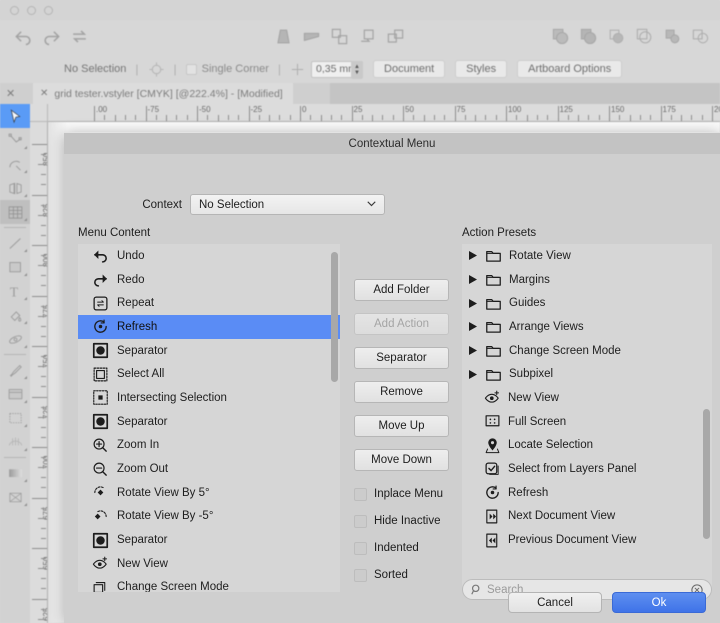 The image size is (720, 623). Describe the element at coordinates (587, 374) in the screenshot. I see `action-preset-folder: Subpixel` at that location.